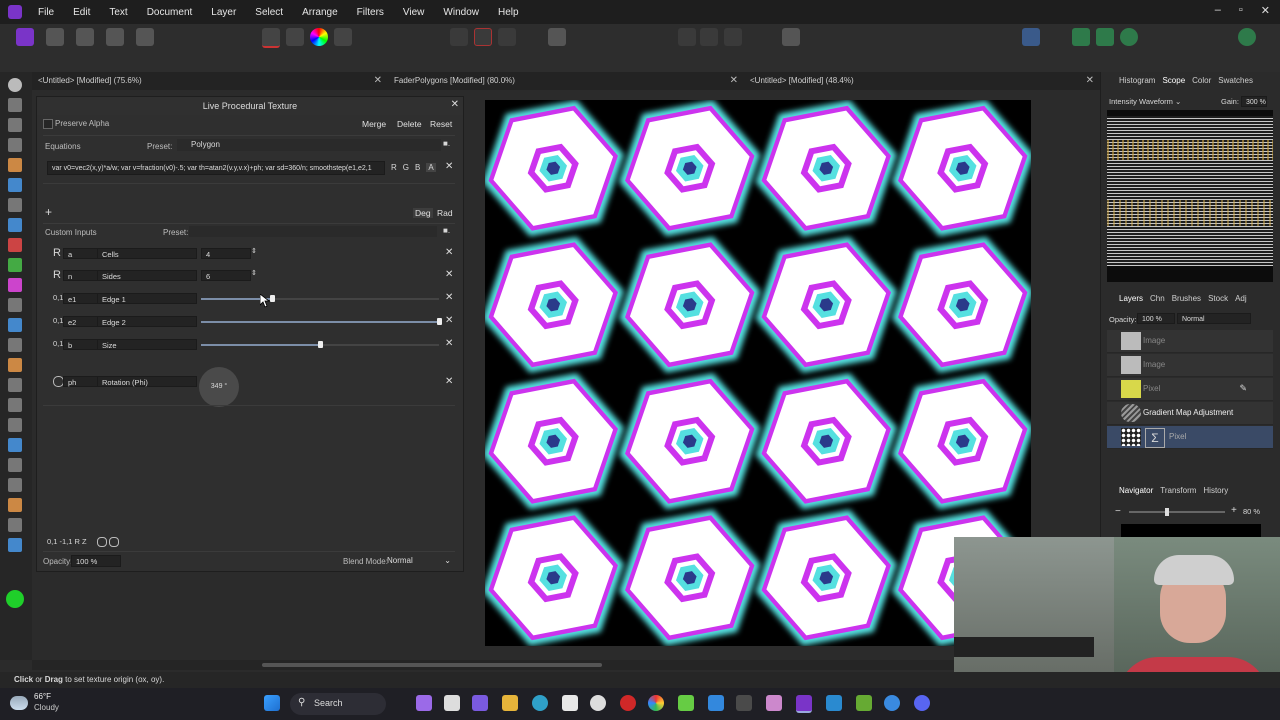  What do you see at coordinates (1214, 318) in the screenshot?
I see `layer-blend-dropdown: Normal` at bounding box center [1214, 318].